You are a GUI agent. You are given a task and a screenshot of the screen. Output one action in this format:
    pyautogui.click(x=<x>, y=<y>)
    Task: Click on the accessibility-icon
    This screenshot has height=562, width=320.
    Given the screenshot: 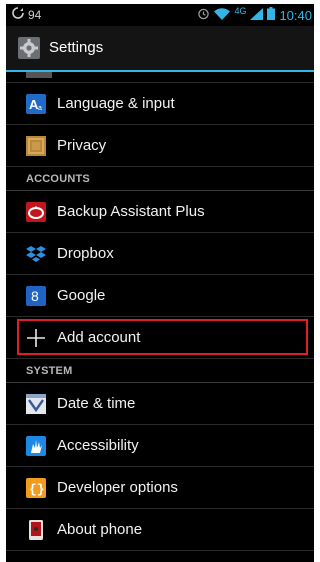 What is the action you would take?
    pyautogui.click(x=36, y=446)
    